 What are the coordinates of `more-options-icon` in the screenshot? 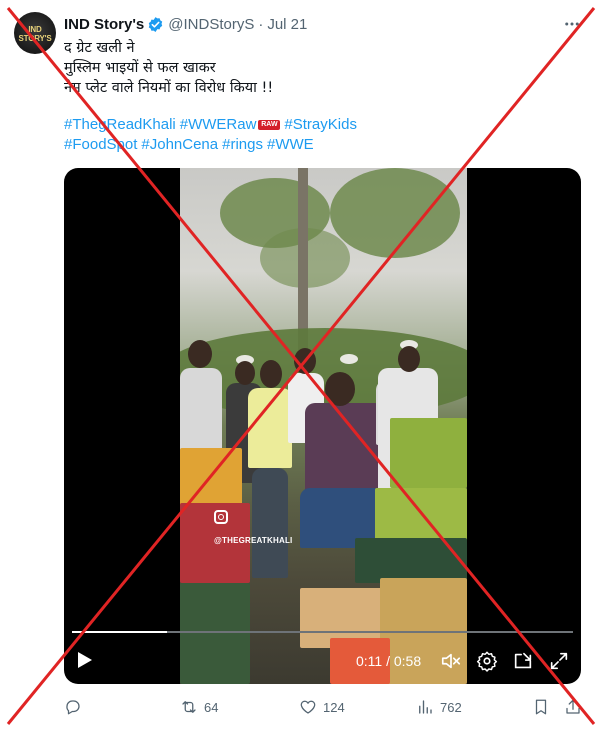 It's located at (572, 24).